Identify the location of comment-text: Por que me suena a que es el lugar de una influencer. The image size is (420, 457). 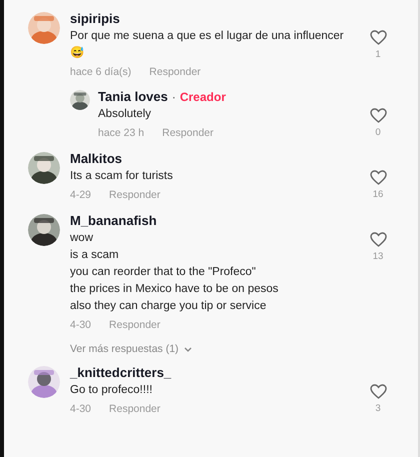
(207, 36).